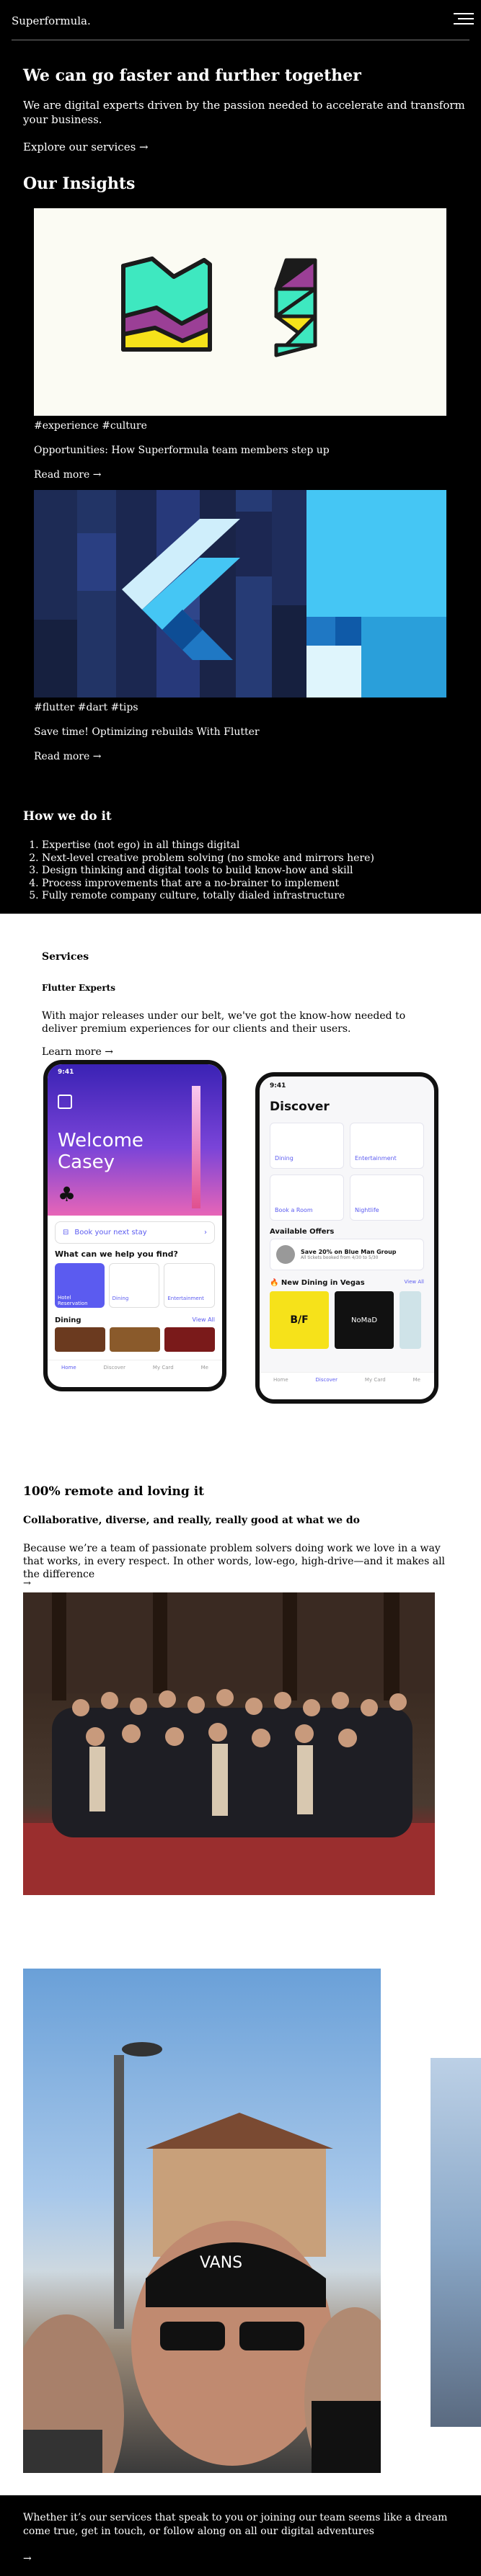  What do you see at coordinates (205, 1232) in the screenshot?
I see `chevron-right-icon: ›` at bounding box center [205, 1232].